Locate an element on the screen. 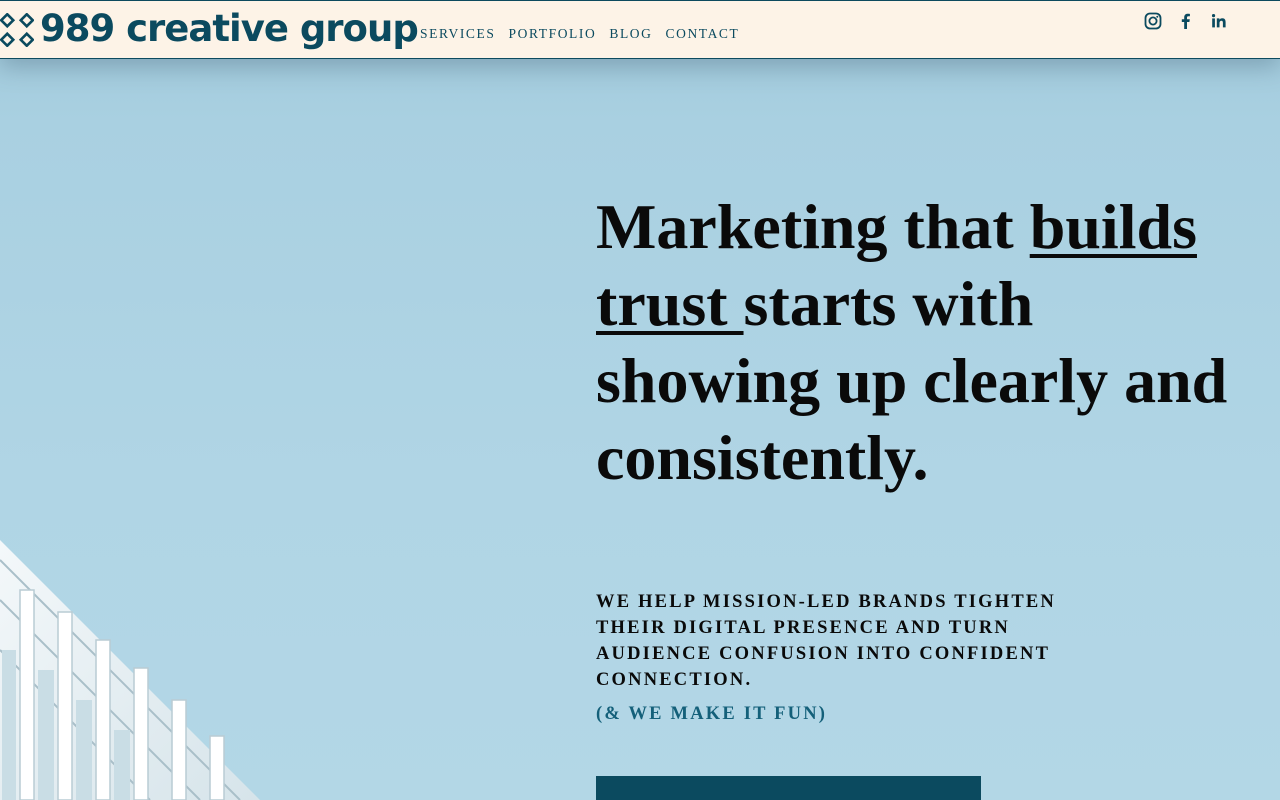 This screenshot has height=800, width=1280. facebook-icon is located at coordinates (1186, 21).